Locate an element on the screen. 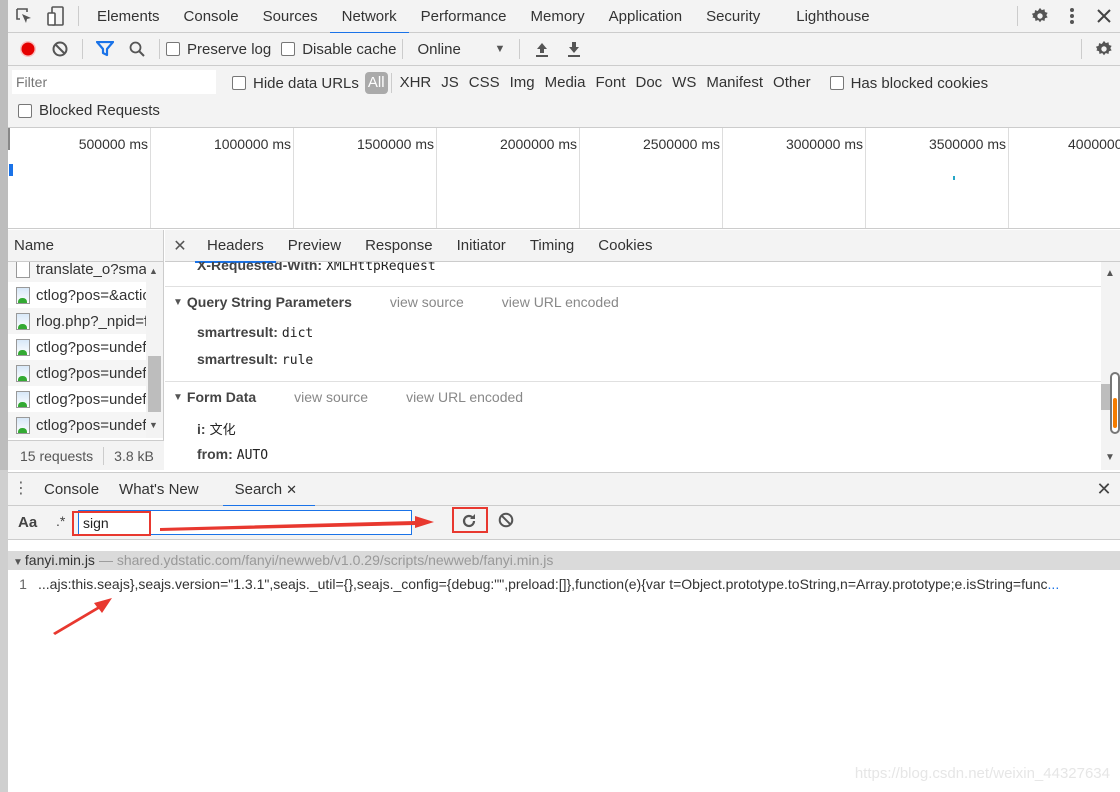 This screenshot has width=1120, height=792. tab-headers: Headers is located at coordinates (235, 246).